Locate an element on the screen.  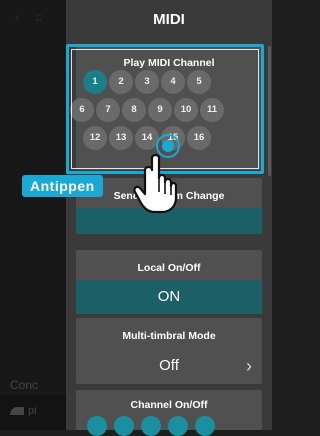
local-on-off-card: Local On/Off ON is located at coordinates (169, 282).